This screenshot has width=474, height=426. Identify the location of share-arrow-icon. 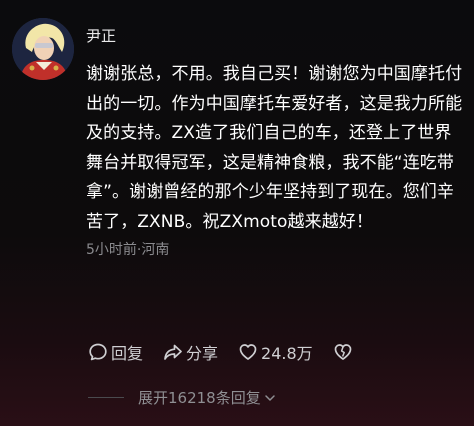
(173, 352).